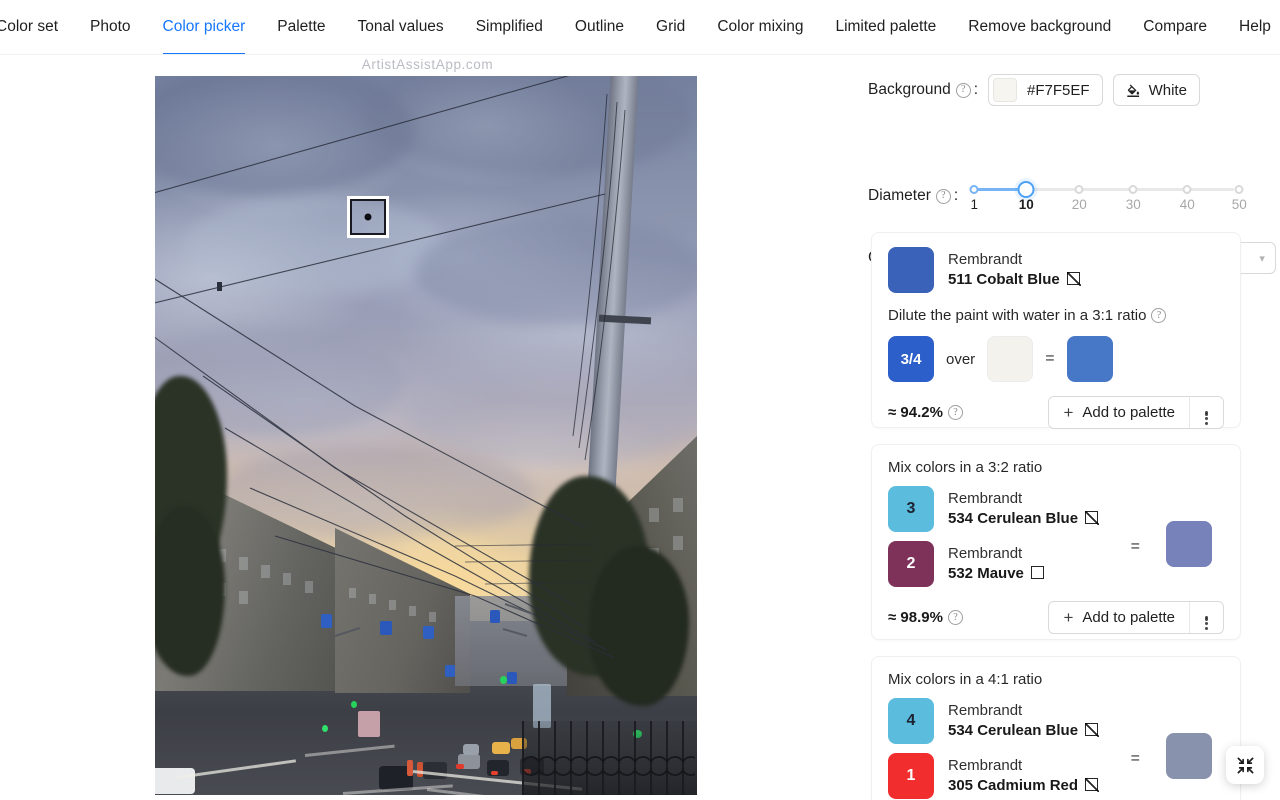 The width and height of the screenshot is (1280, 800). I want to click on tab-color-mixing: Color mixing, so click(760, 27).